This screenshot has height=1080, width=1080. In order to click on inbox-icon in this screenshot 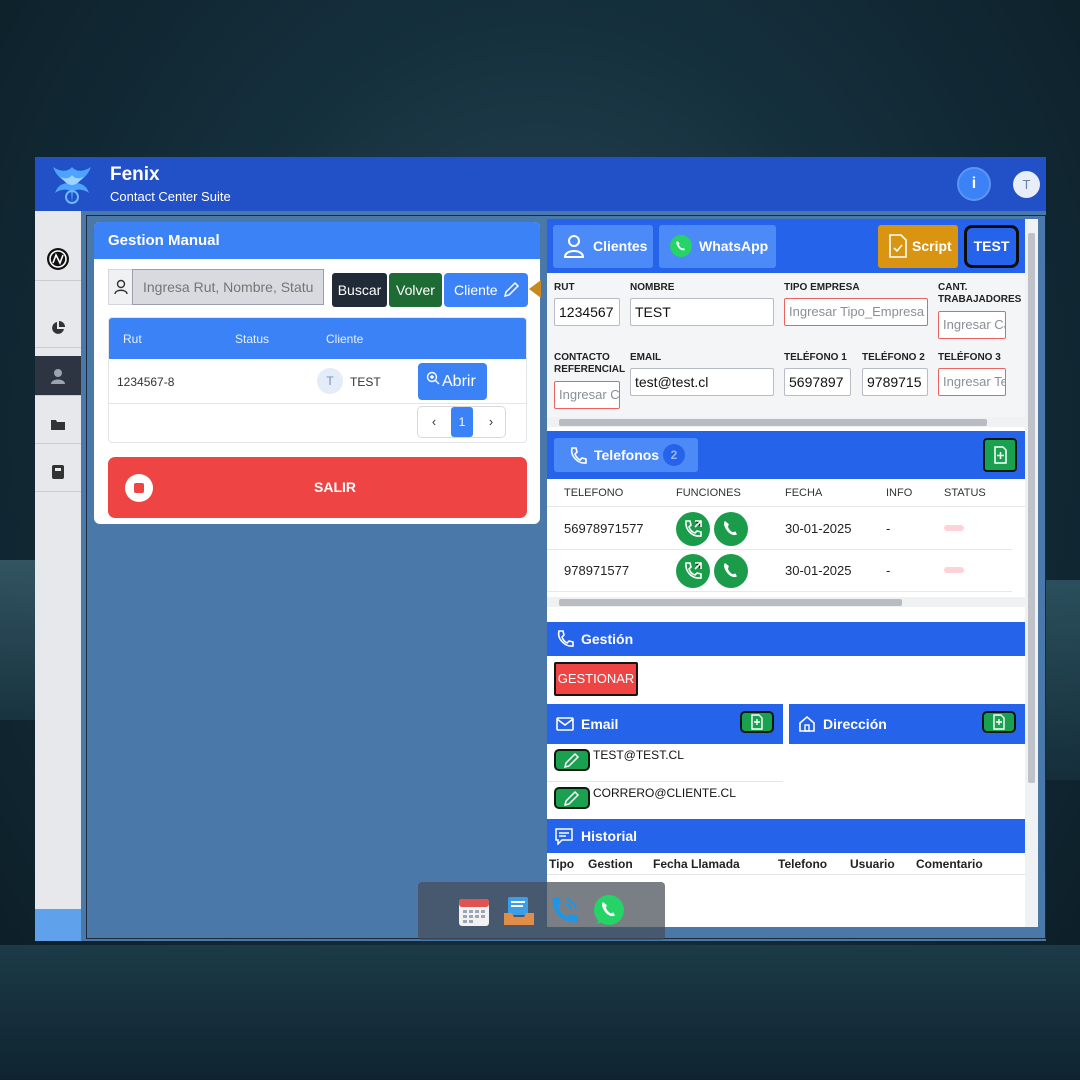, I will do `click(519, 911)`.